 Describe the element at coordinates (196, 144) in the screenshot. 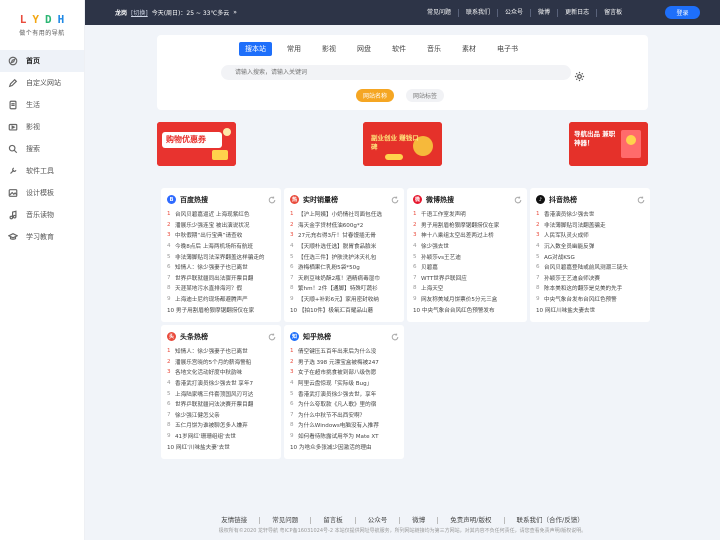

I see `banner-coupon: 购物优惠券` at that location.